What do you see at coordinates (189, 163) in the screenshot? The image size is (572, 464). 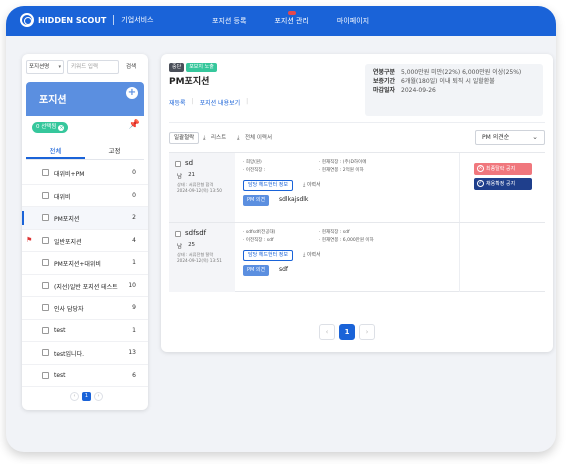 I see `candidate-name: sd` at bounding box center [189, 163].